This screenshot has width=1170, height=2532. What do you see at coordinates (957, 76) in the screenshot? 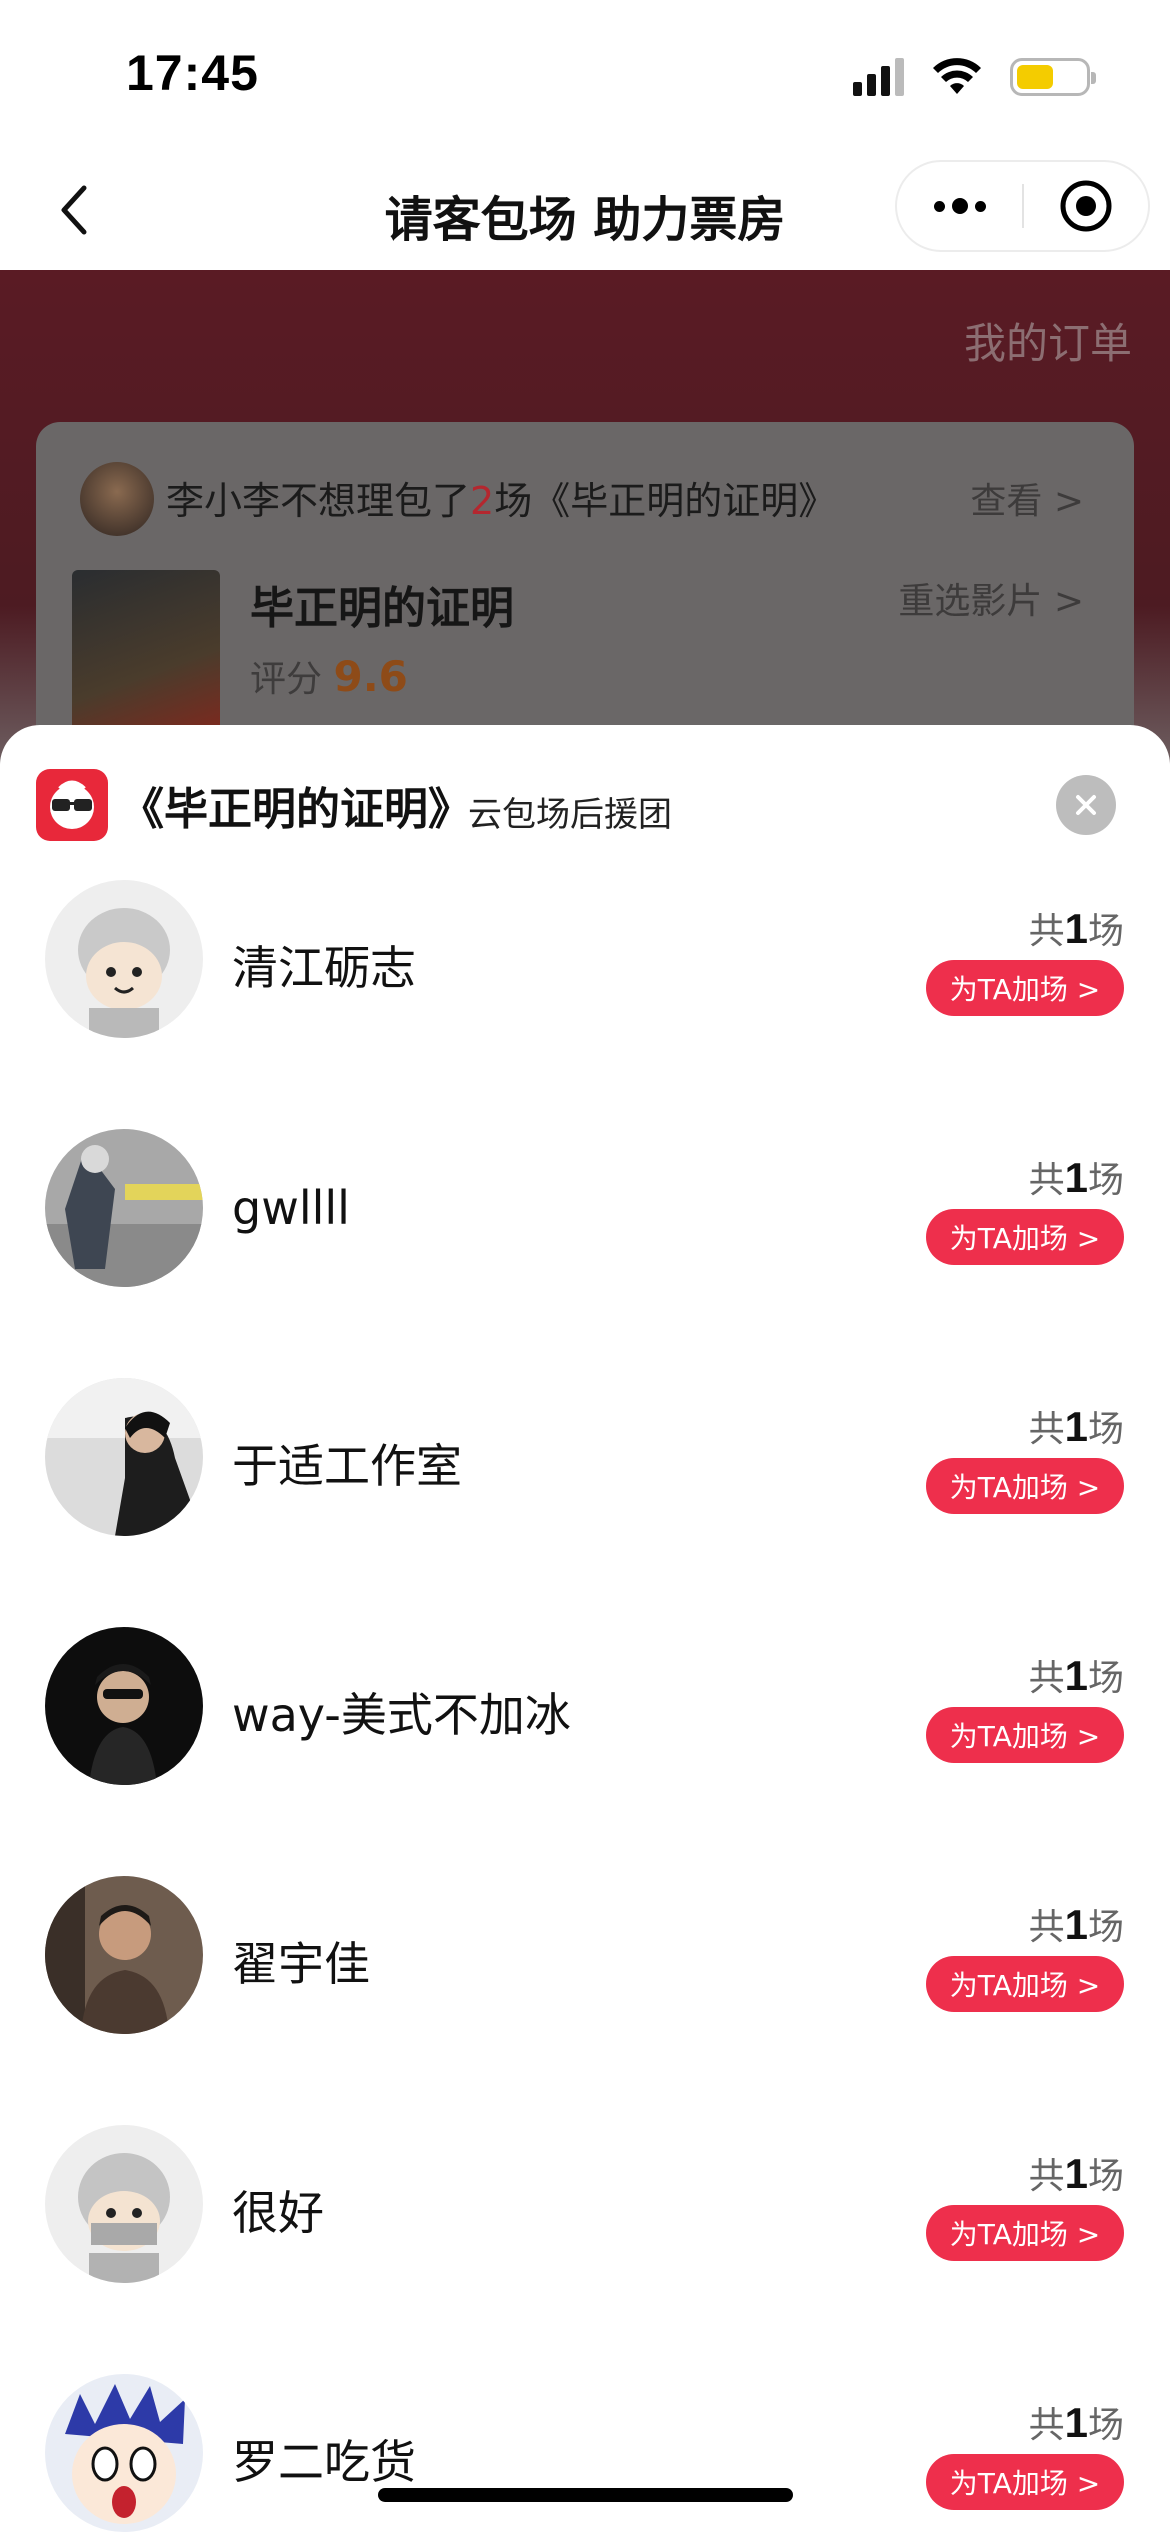
I see `wifi-icon` at bounding box center [957, 76].